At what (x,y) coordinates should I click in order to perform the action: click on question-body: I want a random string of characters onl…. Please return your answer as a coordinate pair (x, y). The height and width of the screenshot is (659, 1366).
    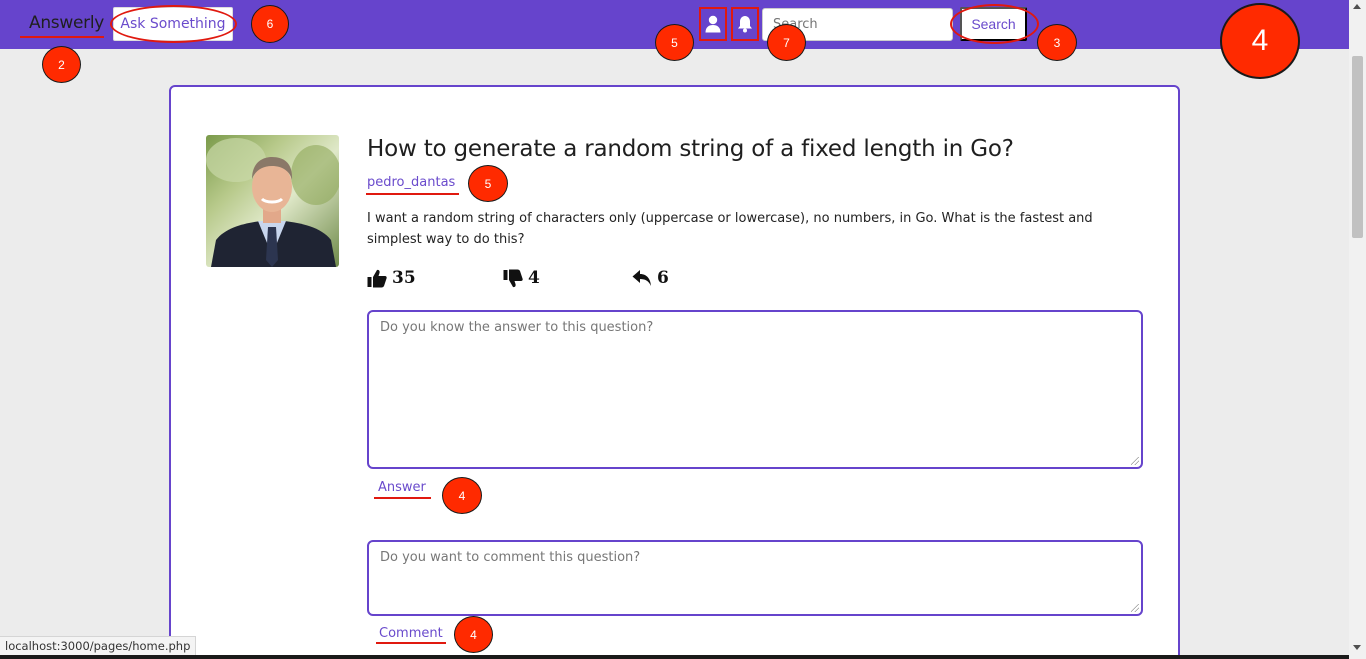
    Looking at the image, I should click on (730, 229).